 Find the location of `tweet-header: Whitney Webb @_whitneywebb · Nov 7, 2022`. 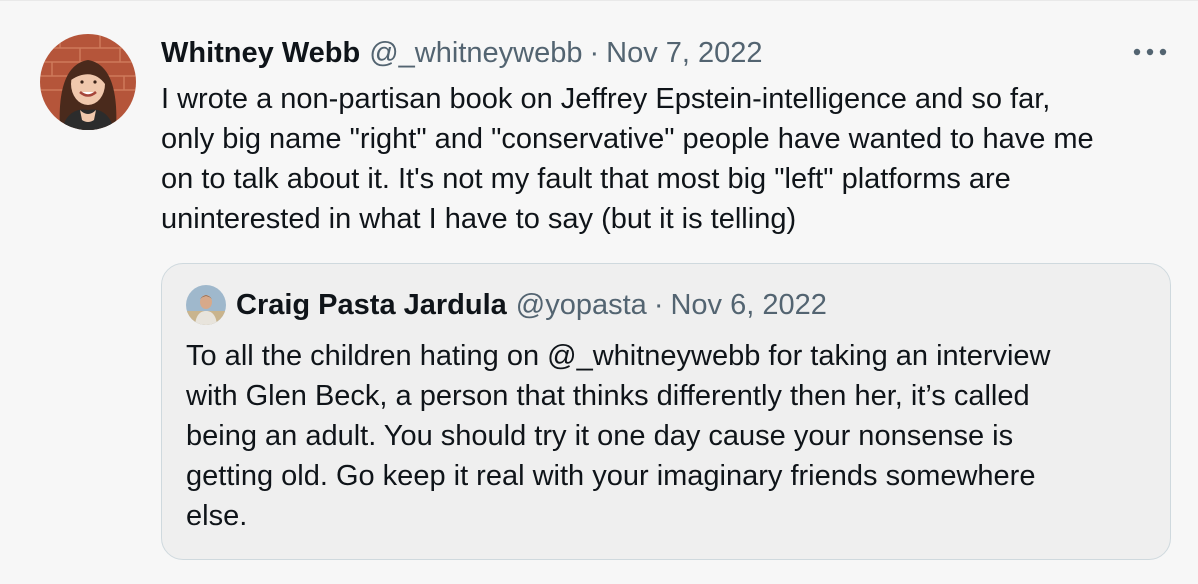

tweet-header: Whitney Webb @_whitneywebb · Nov 7, 2022 is located at coordinates (462, 53).